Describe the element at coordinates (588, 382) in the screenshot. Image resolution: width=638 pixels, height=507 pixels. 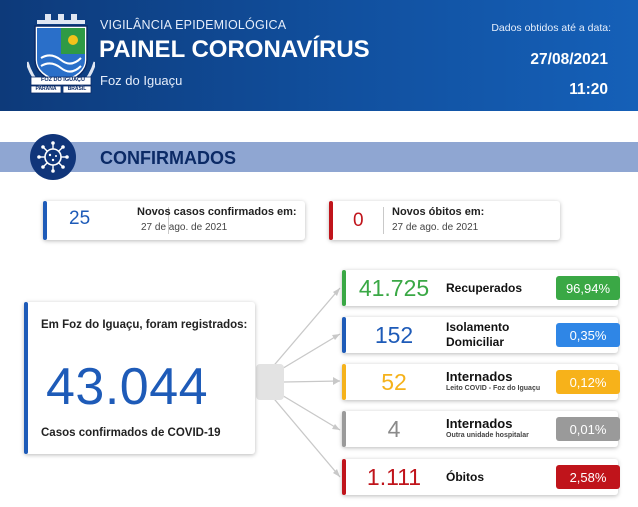
I see `stat-percent-badge: 0,12%` at that location.